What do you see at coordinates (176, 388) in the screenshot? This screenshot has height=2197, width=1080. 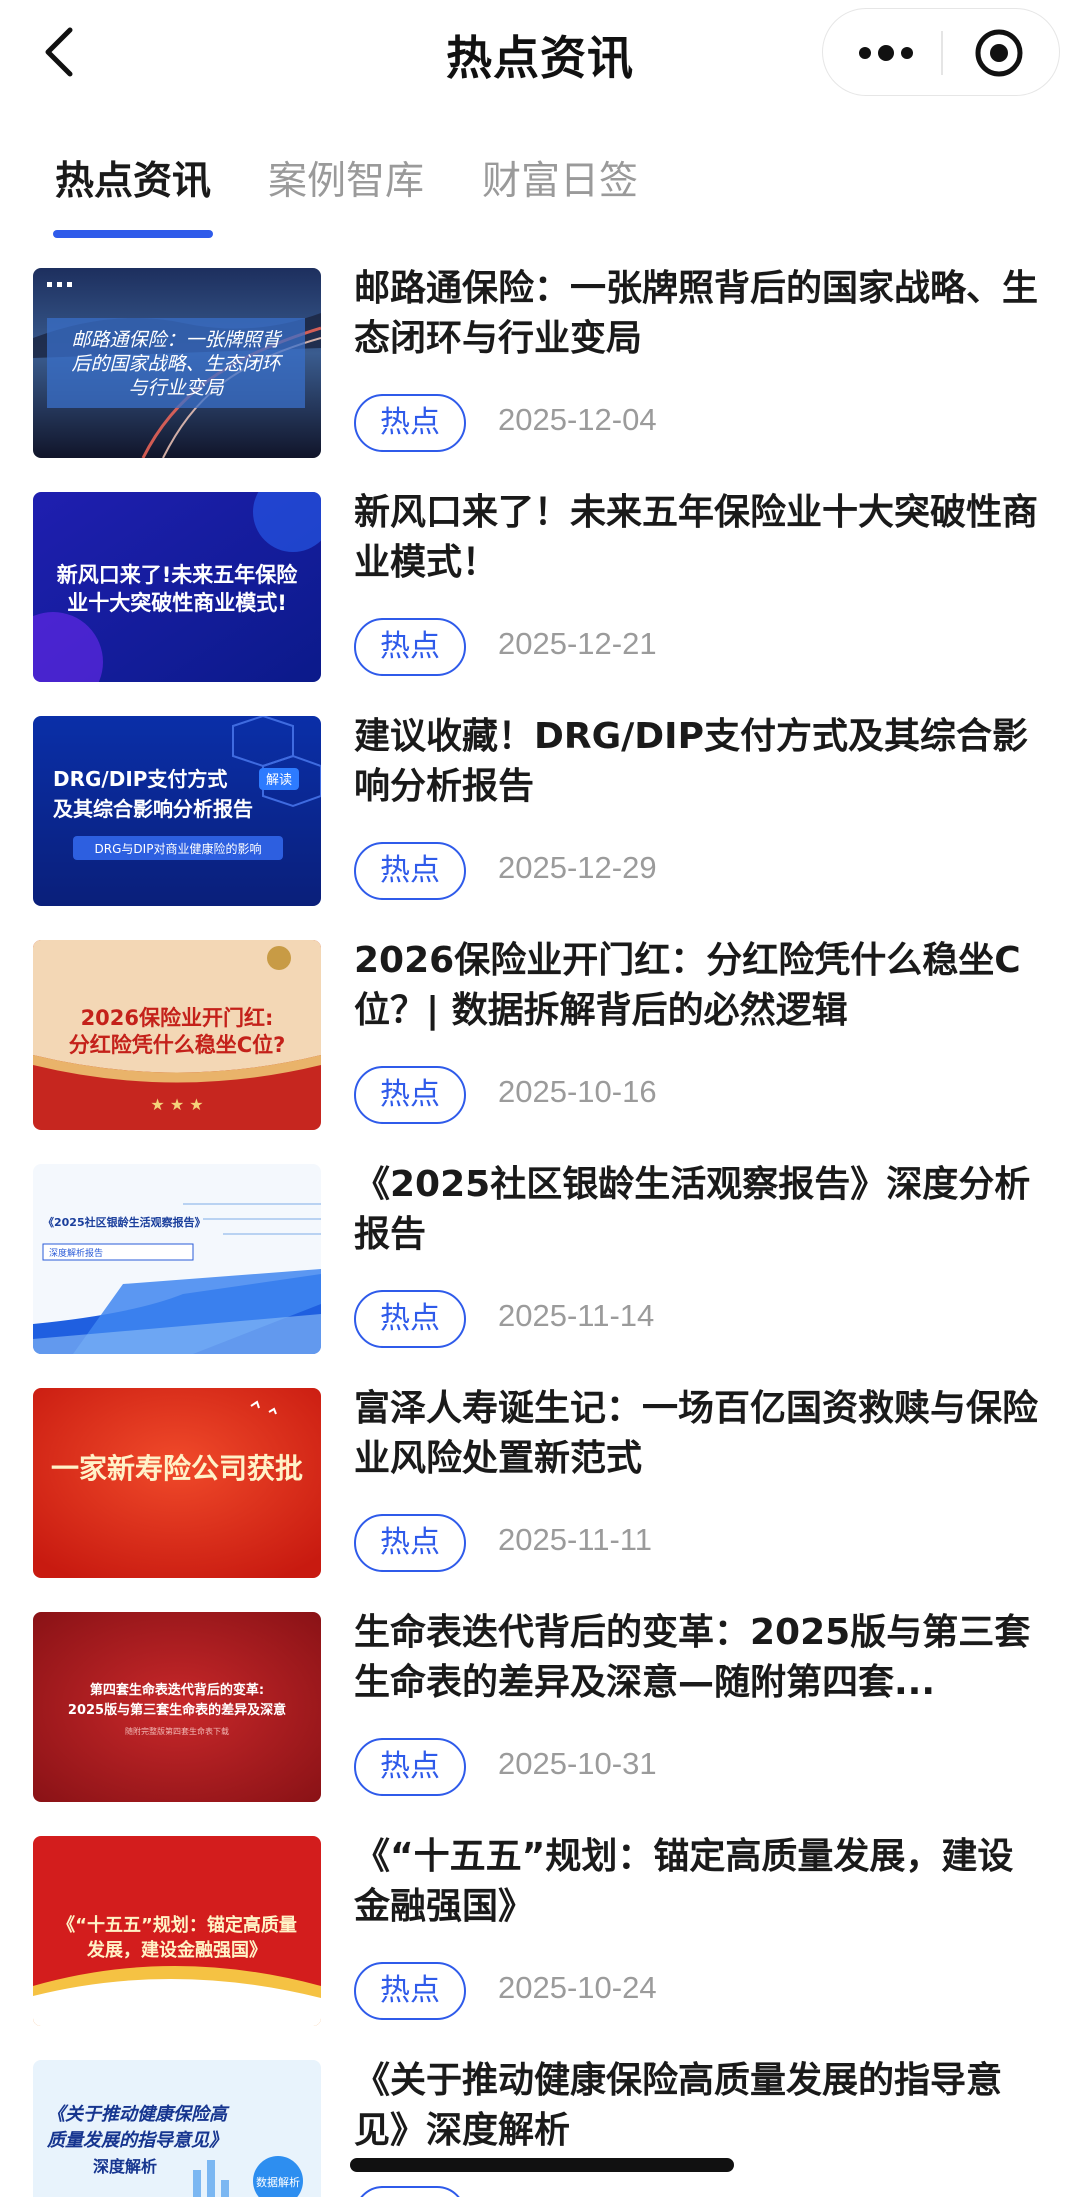 I see `thumb-text: 与行业变局` at bounding box center [176, 388].